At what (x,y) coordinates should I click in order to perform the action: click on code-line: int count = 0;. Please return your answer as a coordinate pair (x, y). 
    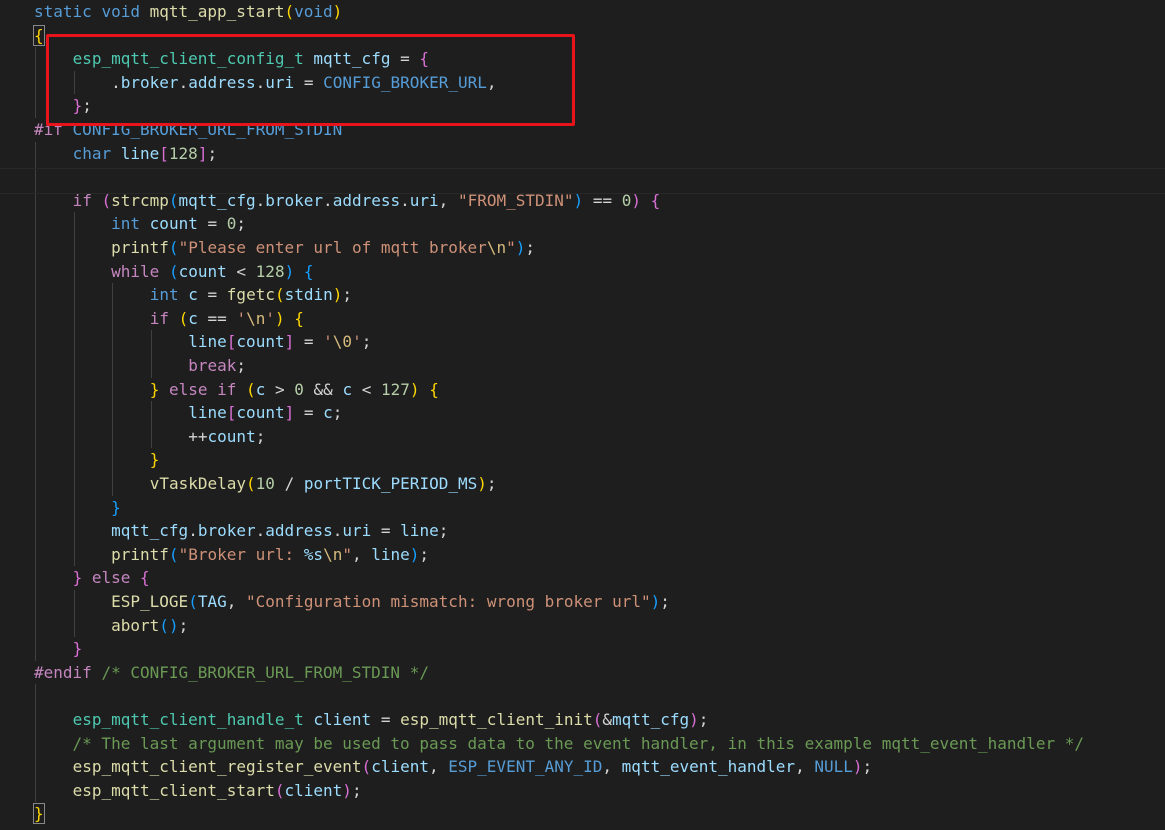
    Looking at the image, I should click on (140, 224).